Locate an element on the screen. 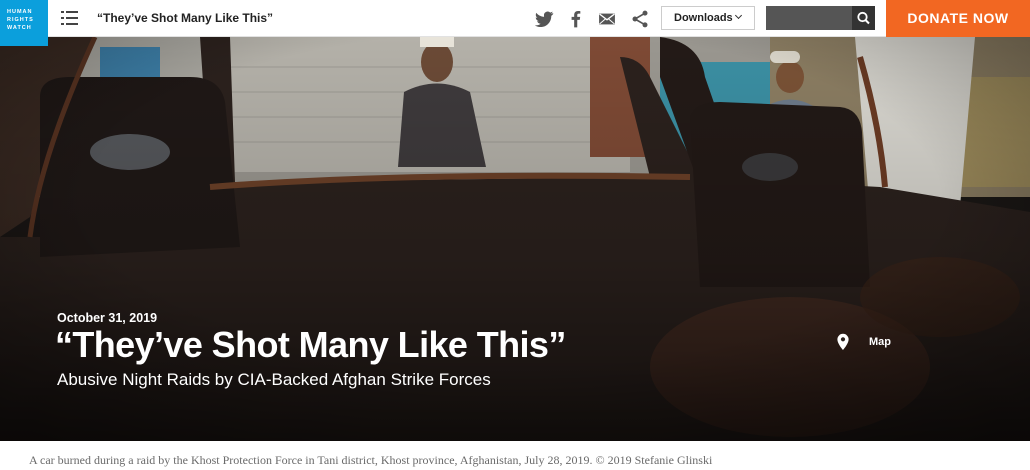 Image resolution: width=1030 pixels, height=470 pixels. twitter-icon is located at coordinates (544, 19).